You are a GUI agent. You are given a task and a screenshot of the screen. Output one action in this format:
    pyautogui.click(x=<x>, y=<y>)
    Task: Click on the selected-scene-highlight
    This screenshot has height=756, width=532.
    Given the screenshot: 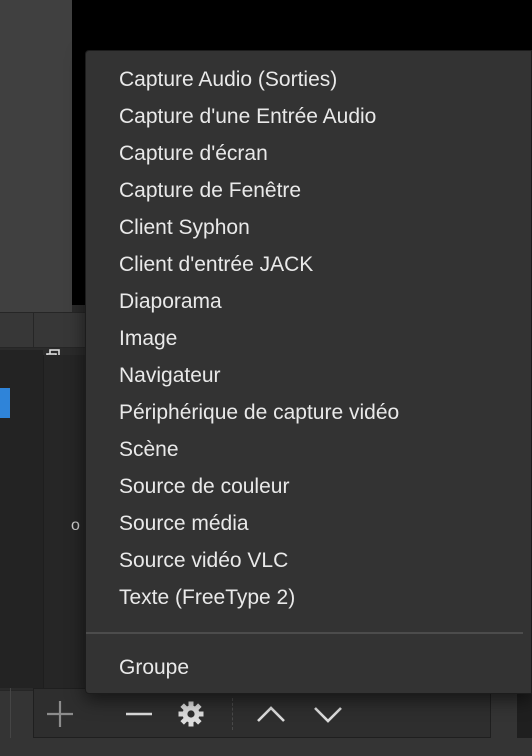 What is the action you would take?
    pyautogui.click(x=5, y=403)
    